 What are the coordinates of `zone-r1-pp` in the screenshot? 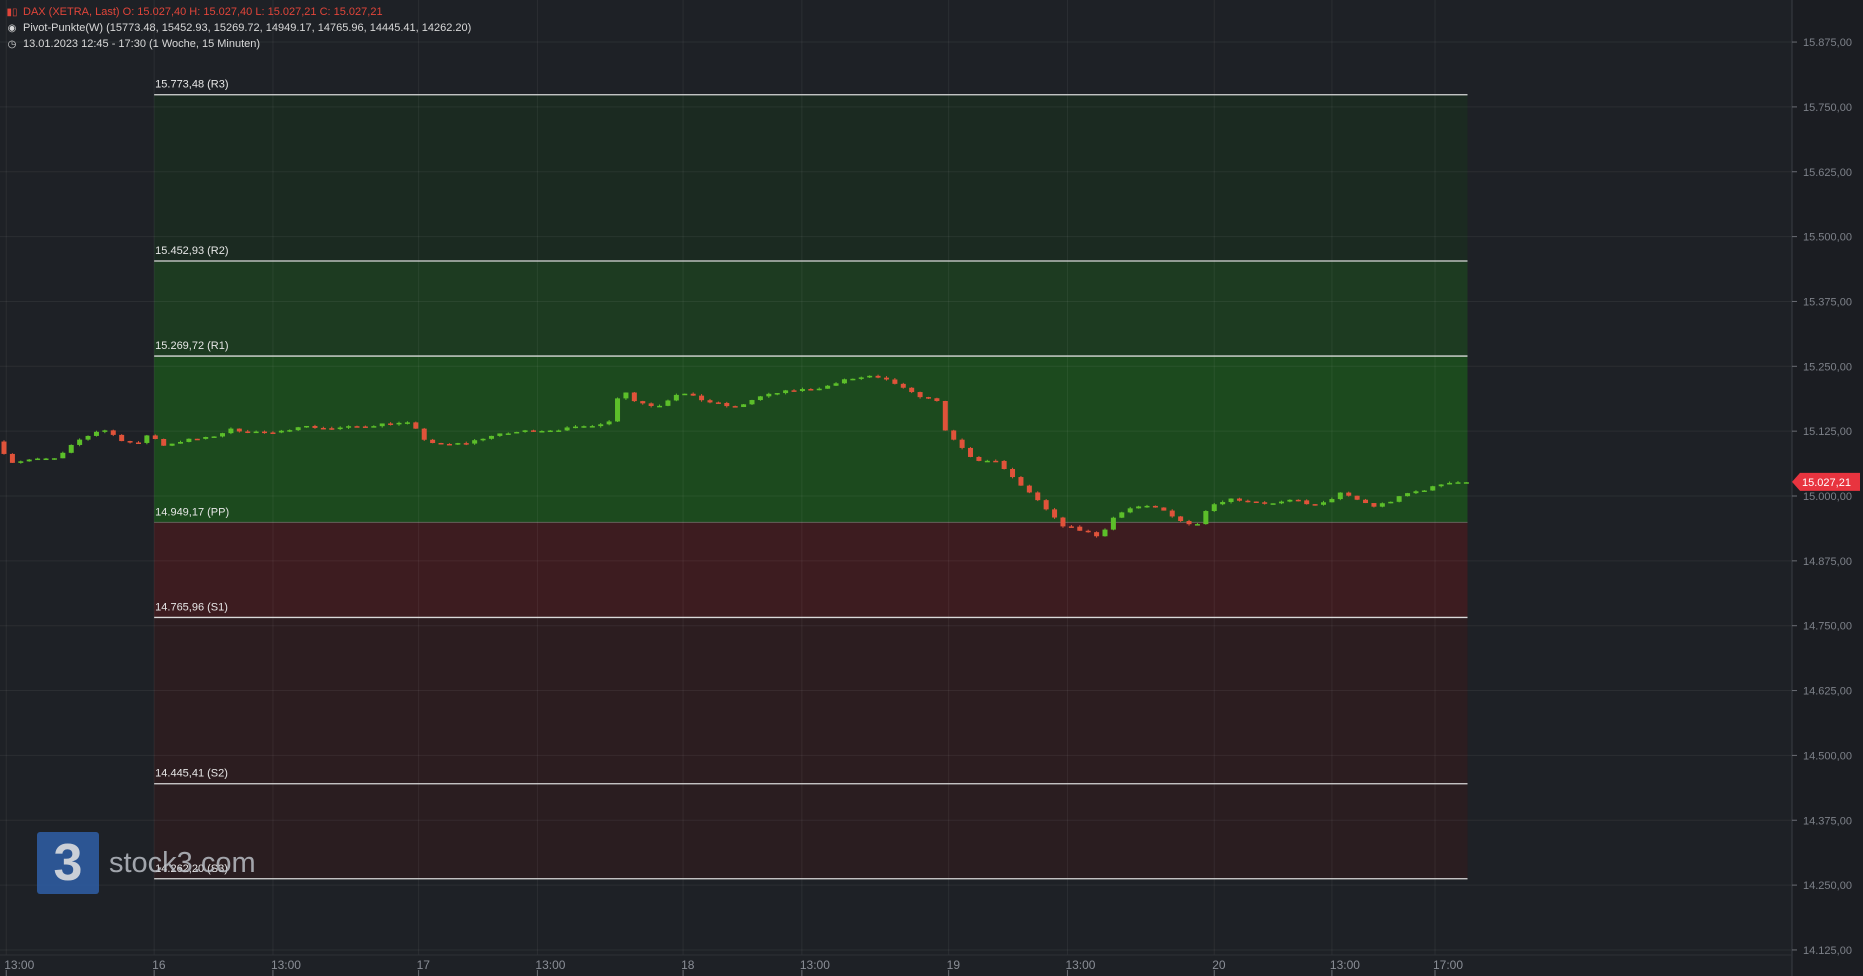 It's located at (811, 439).